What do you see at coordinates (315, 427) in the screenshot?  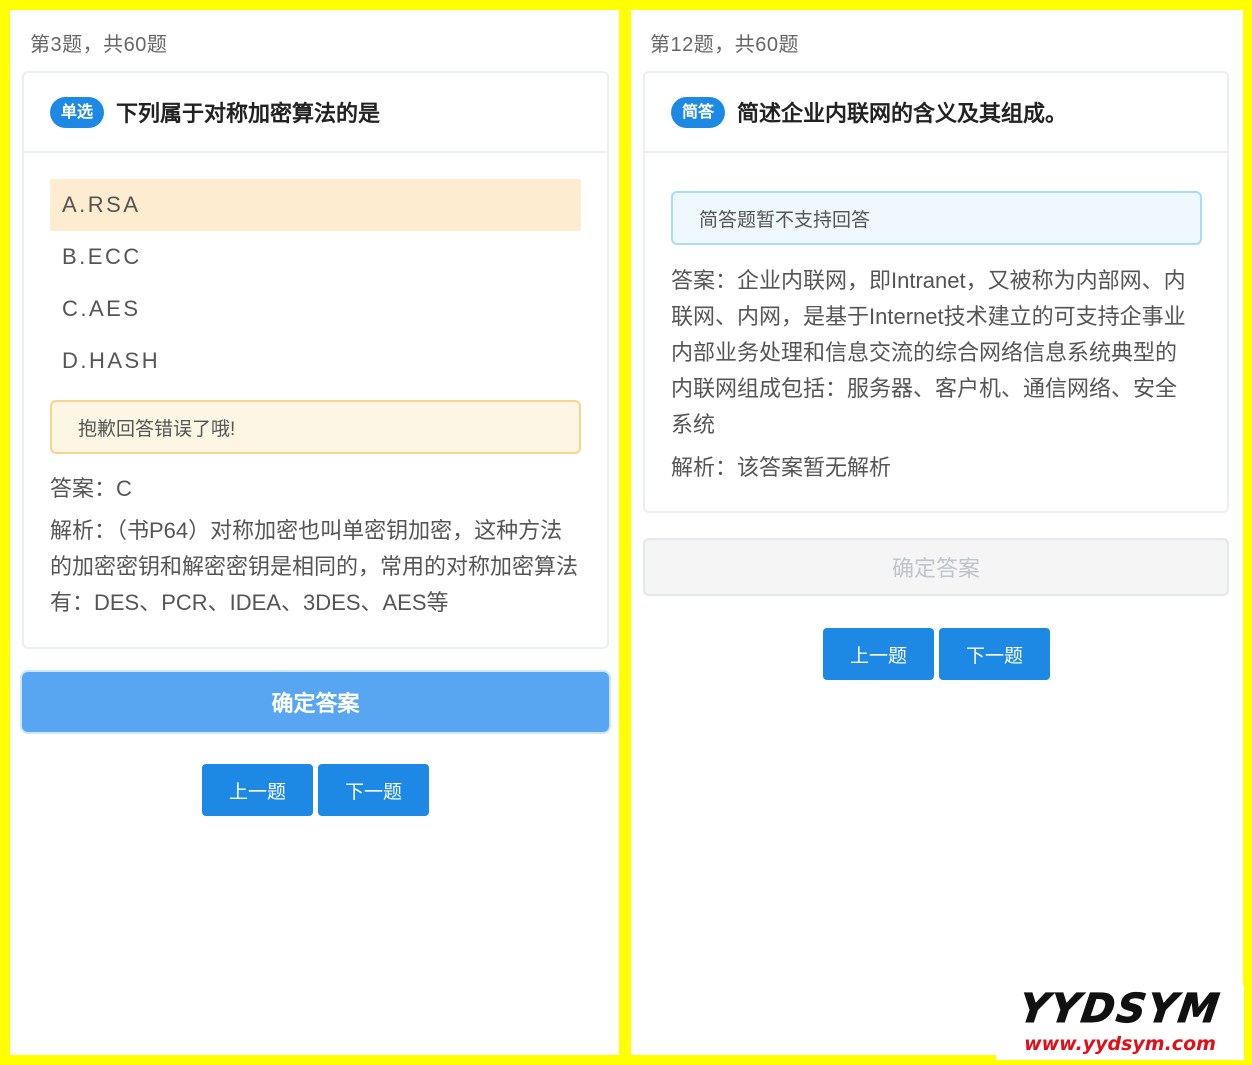 I see `wrong-answer-alert: 抱歉回答错误了哦!` at bounding box center [315, 427].